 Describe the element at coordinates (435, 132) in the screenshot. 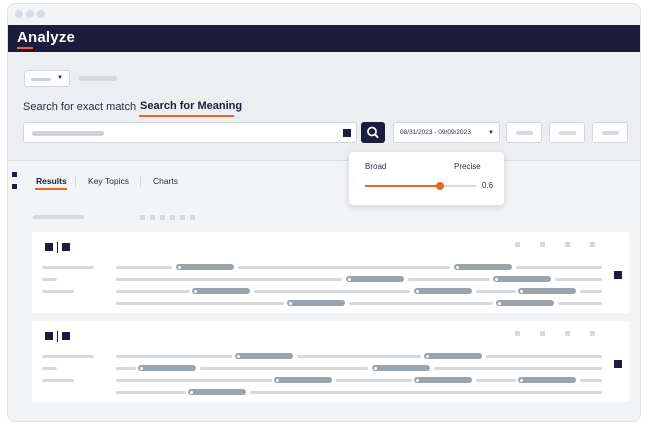

I see `date-range-label: 08/31/2023 - 09/09/2023` at that location.